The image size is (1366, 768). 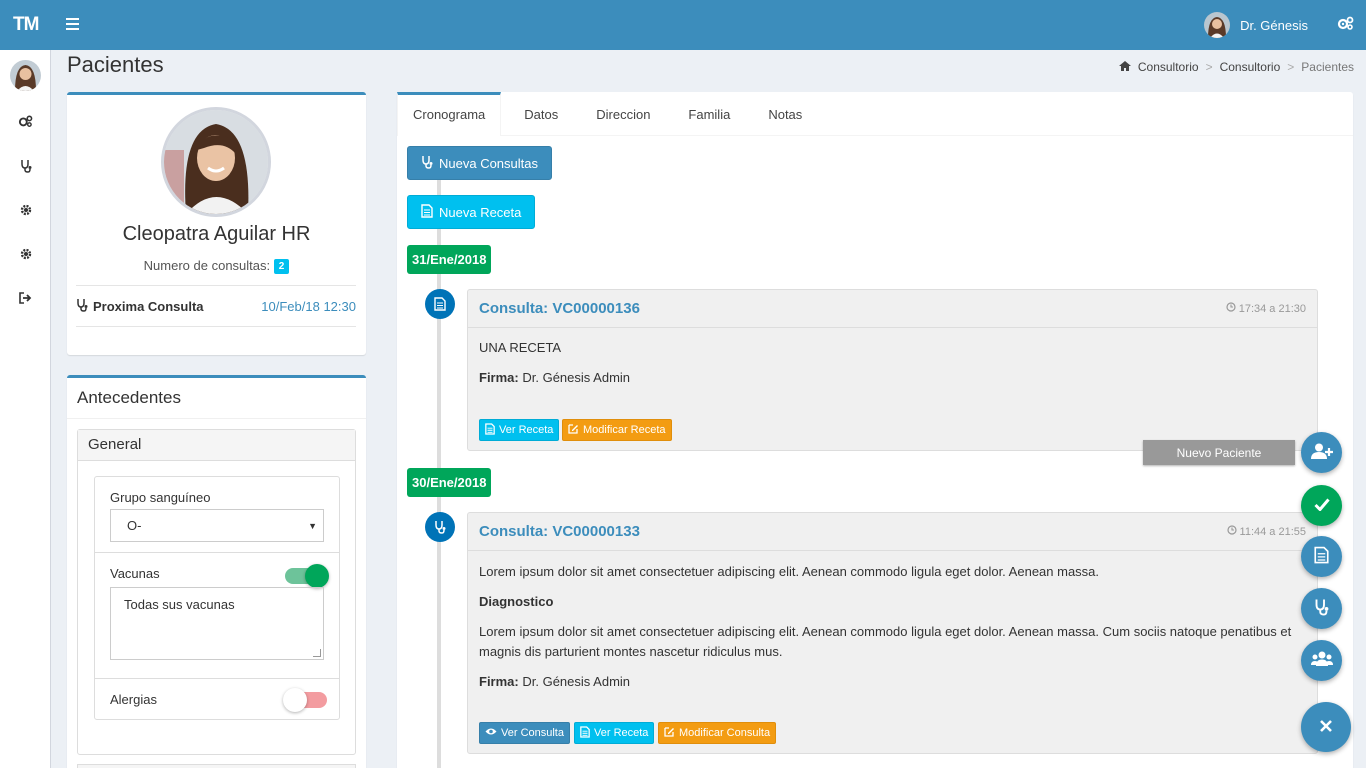 I want to click on tab-datos: Datos, so click(x=541, y=114).